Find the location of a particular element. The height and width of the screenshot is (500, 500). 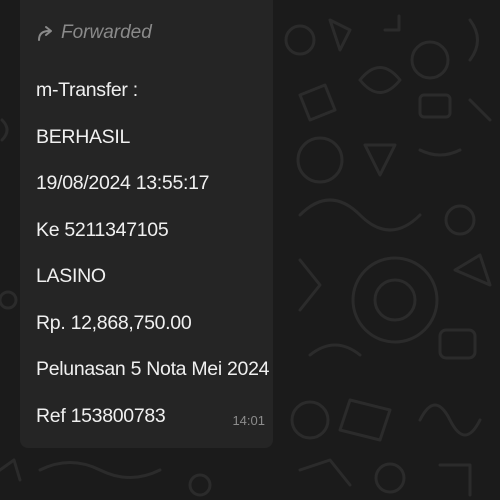

message-line-description: Pelunasan 5 Nota Mei 2024 is located at coordinates (153, 369).